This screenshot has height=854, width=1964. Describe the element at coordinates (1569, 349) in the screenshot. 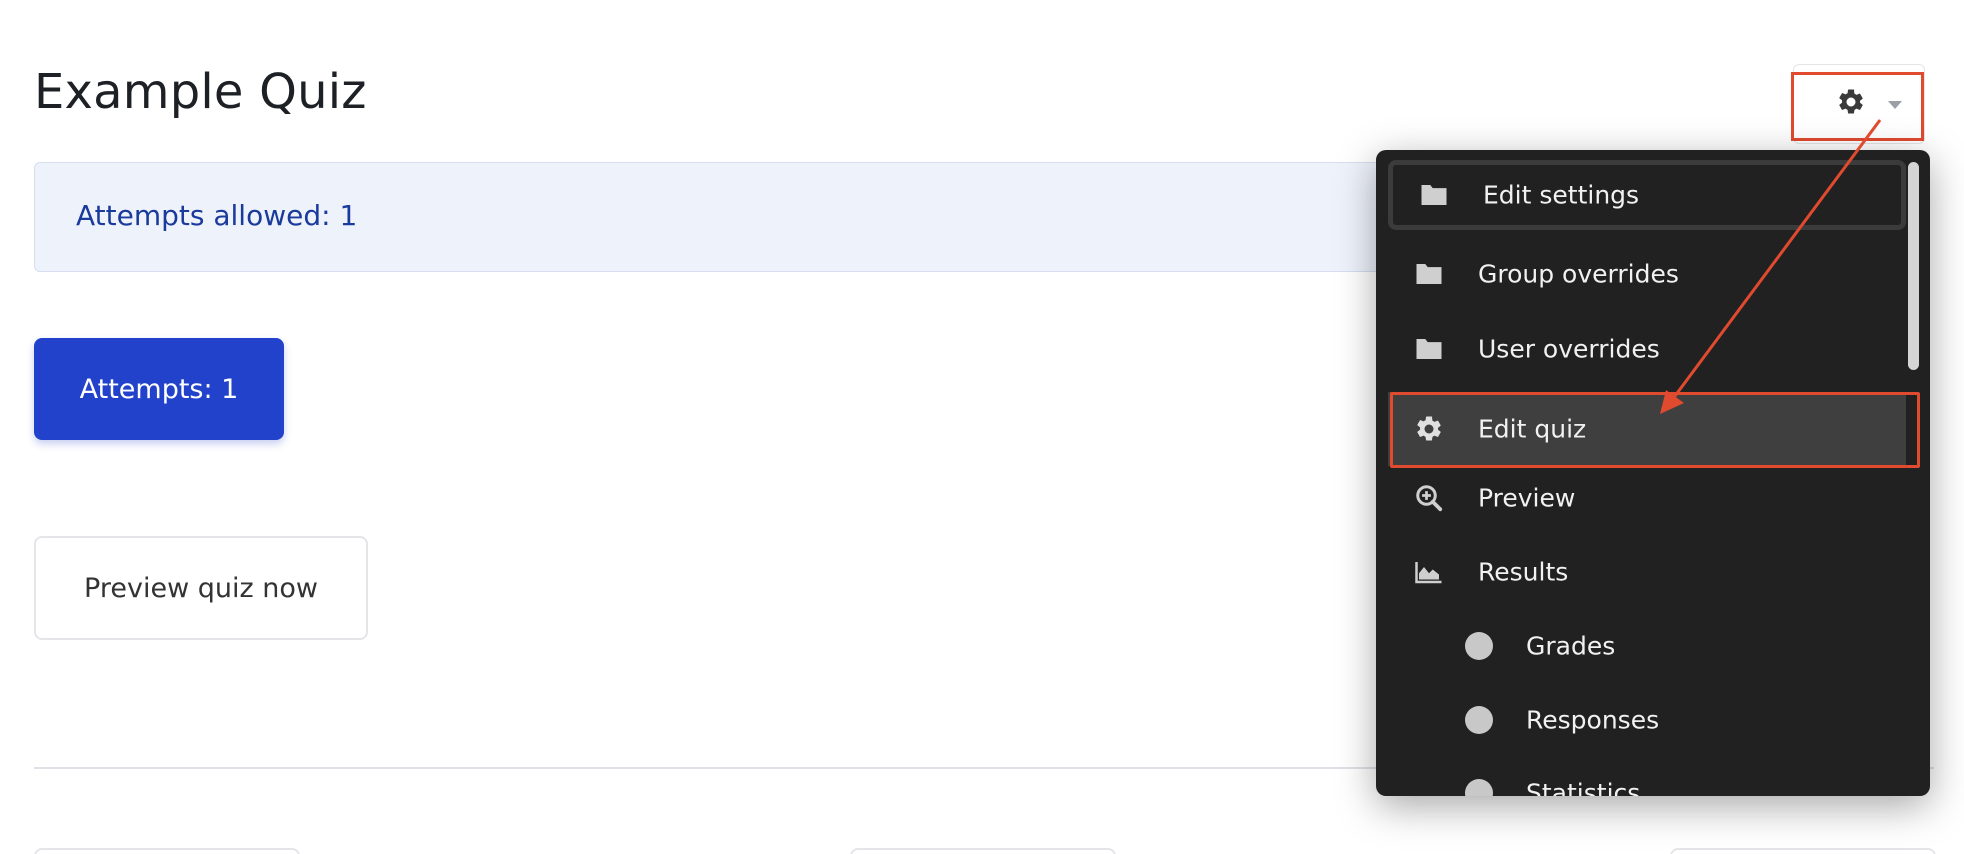

I see `menu-item-label: User overrides` at that location.